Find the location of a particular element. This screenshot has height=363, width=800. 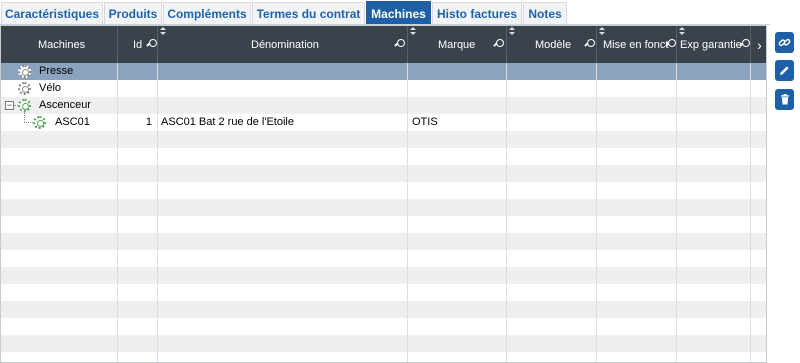

trash-icon is located at coordinates (784, 99).